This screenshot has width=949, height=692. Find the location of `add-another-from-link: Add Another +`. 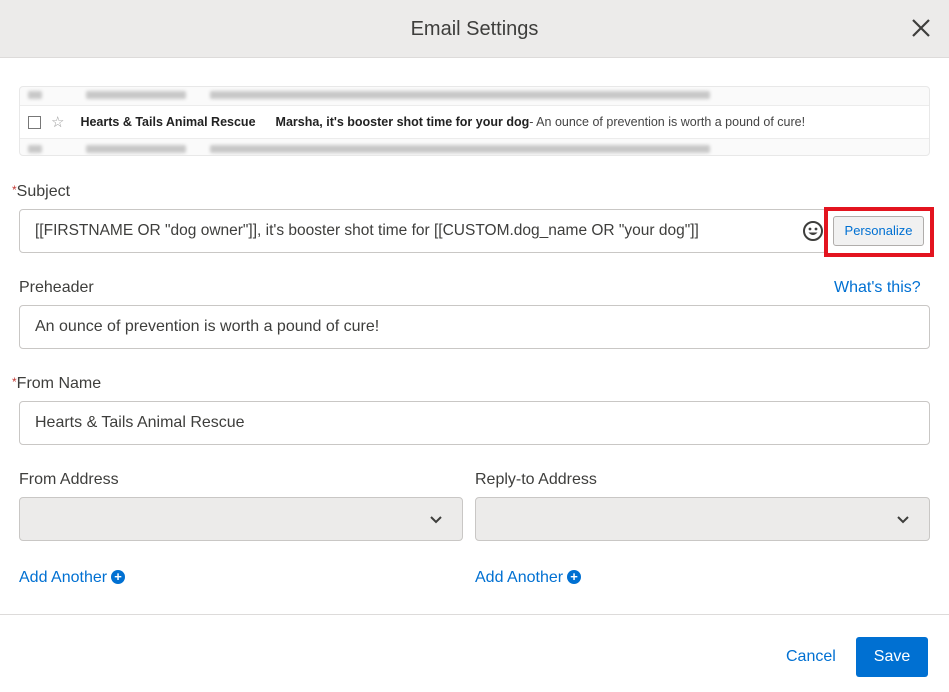

add-another-from-link: Add Another + is located at coordinates (72, 578).